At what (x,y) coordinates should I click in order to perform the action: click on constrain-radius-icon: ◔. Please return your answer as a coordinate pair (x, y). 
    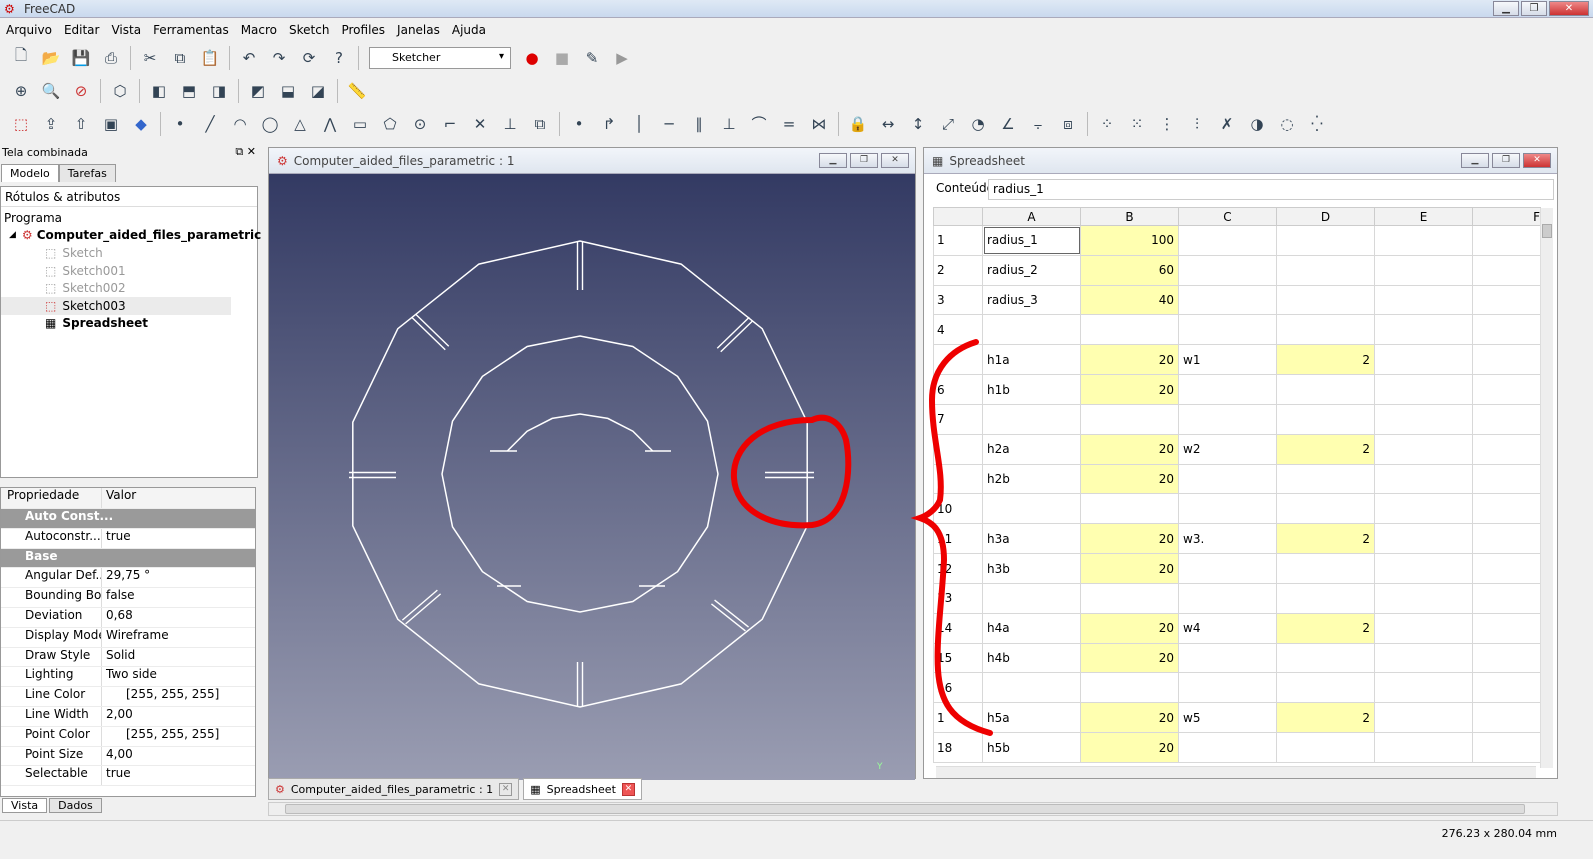
    Looking at the image, I should click on (978, 124).